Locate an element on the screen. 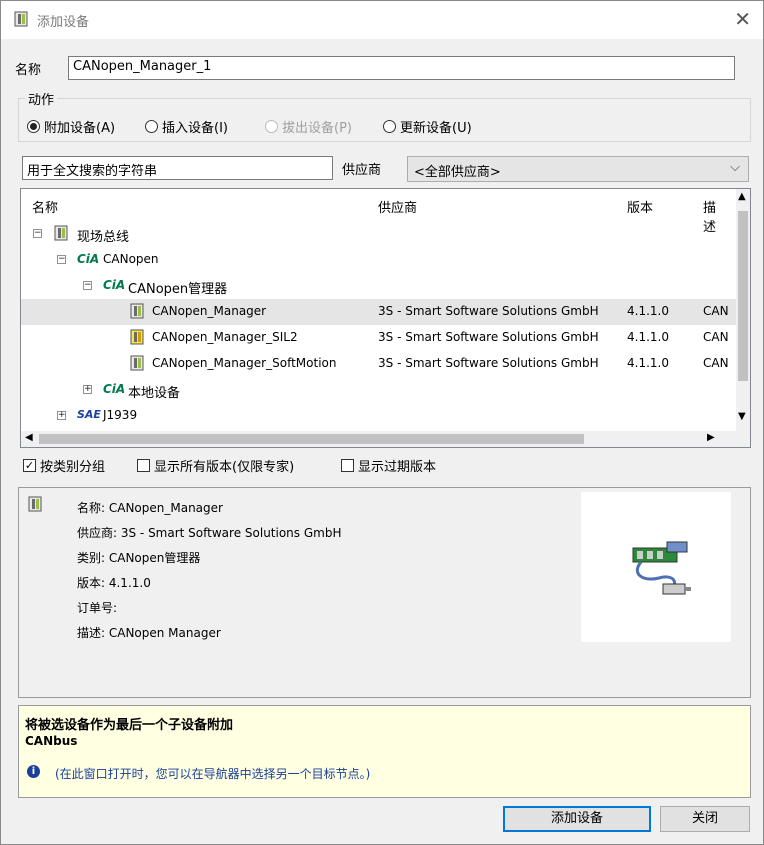 The height and width of the screenshot is (845, 764). checkbox-show-outdated: 显示过期版本 is located at coordinates (388, 465).